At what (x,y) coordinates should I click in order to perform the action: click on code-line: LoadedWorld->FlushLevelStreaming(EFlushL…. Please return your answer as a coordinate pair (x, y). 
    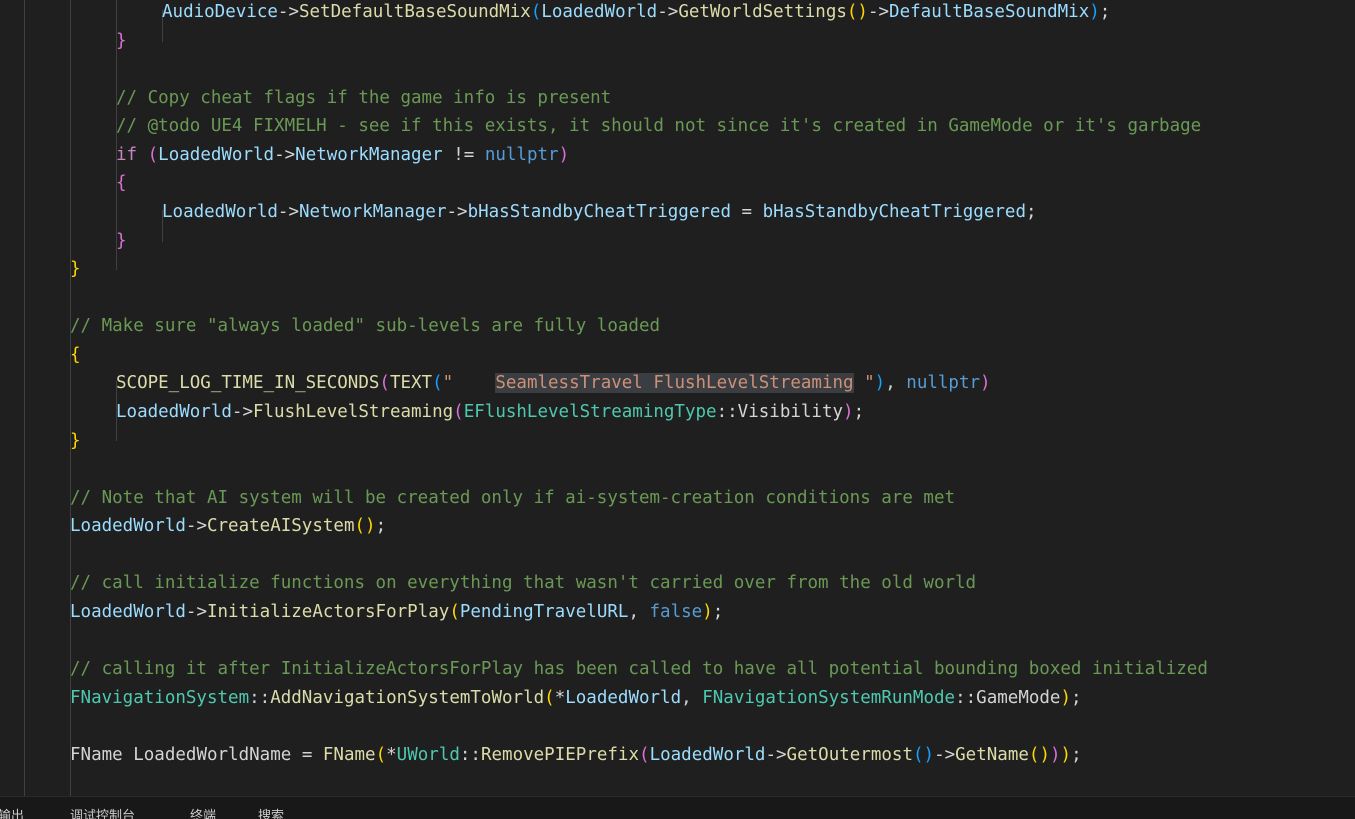
    Looking at the image, I should click on (677, 412).